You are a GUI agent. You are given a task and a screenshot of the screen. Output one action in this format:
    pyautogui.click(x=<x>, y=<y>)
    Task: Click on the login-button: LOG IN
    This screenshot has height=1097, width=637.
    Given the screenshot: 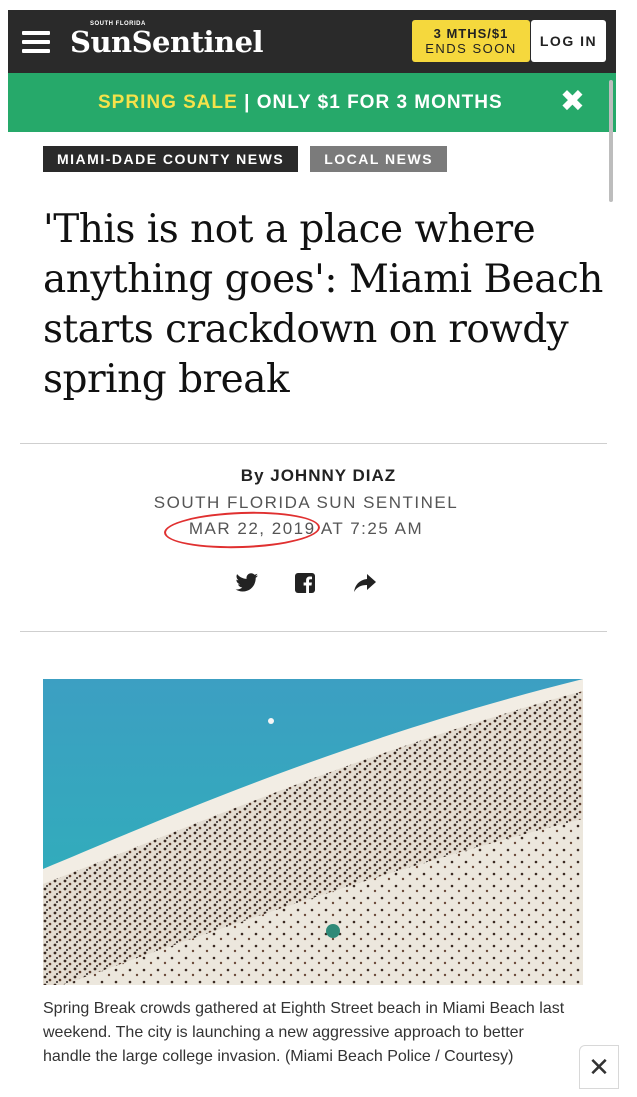 What is the action you would take?
    pyautogui.click(x=568, y=41)
    